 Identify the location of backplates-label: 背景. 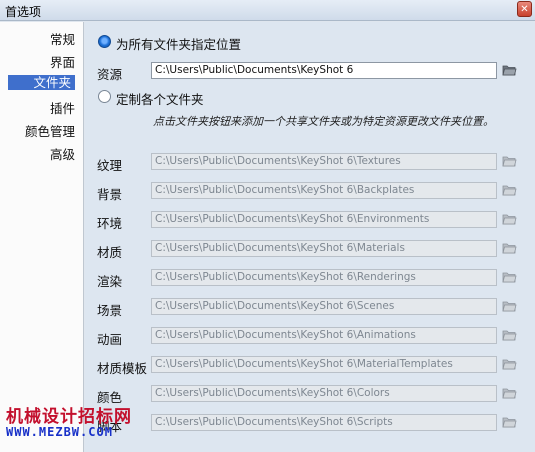
(110, 194).